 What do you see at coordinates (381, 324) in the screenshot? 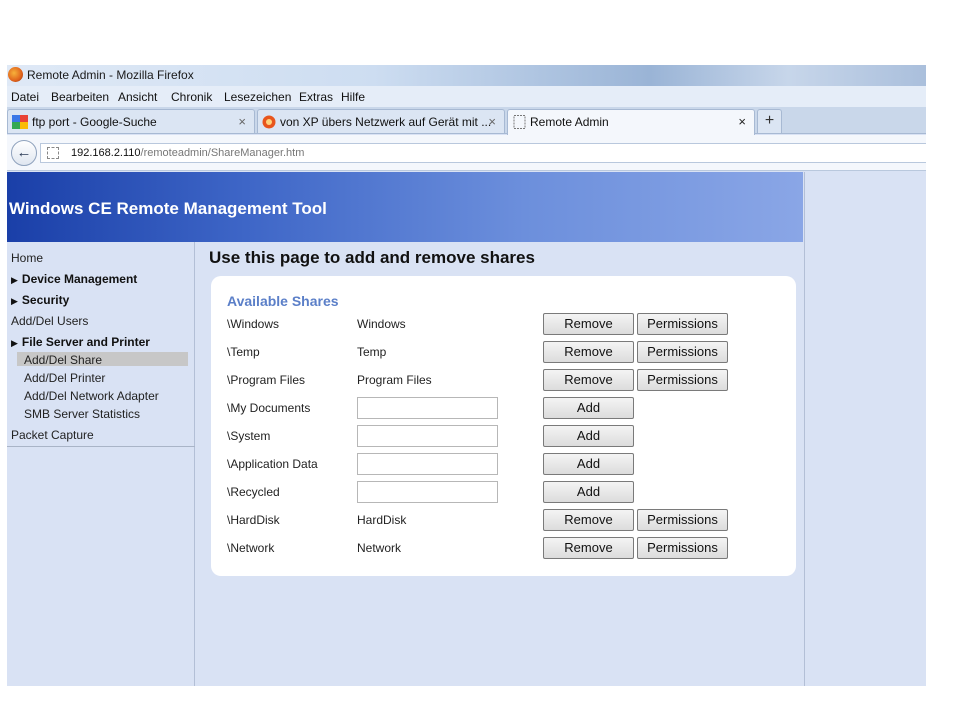
I see `share-name-value: Windows` at bounding box center [381, 324].